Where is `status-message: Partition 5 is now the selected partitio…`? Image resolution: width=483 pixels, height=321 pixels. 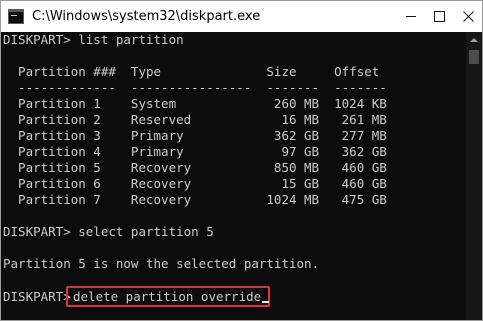
status-message: Partition 5 is now the selected partitio… is located at coordinates (161, 263).